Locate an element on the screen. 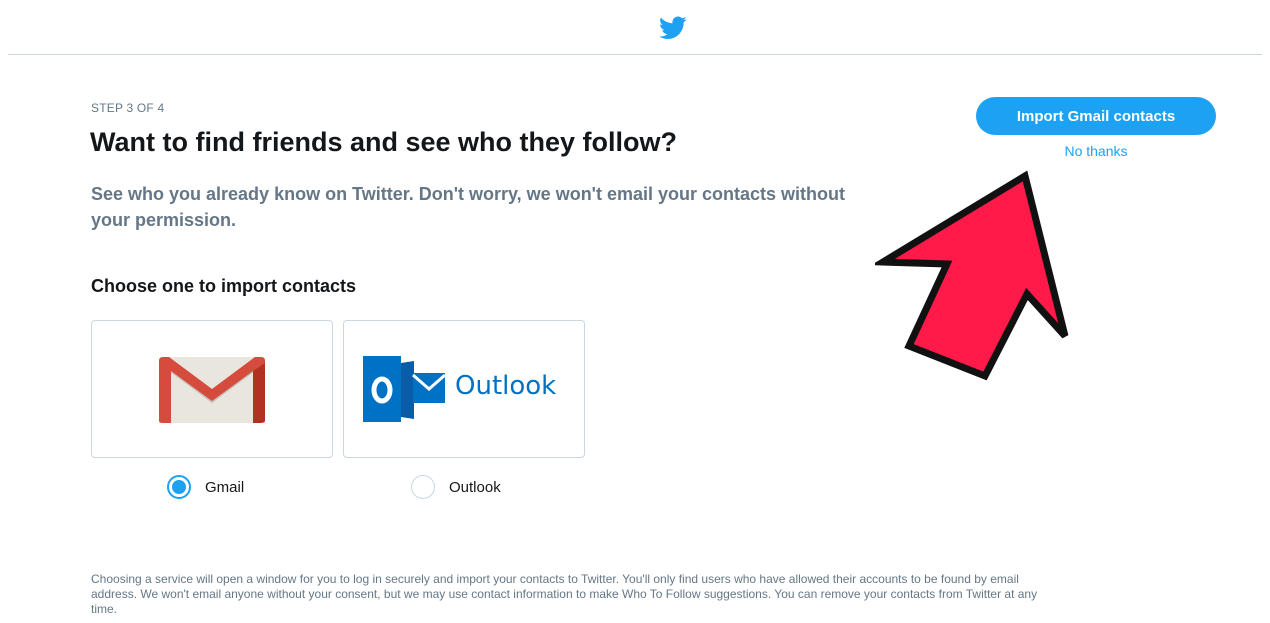  gmail-logo-icon is located at coordinates (212, 390).